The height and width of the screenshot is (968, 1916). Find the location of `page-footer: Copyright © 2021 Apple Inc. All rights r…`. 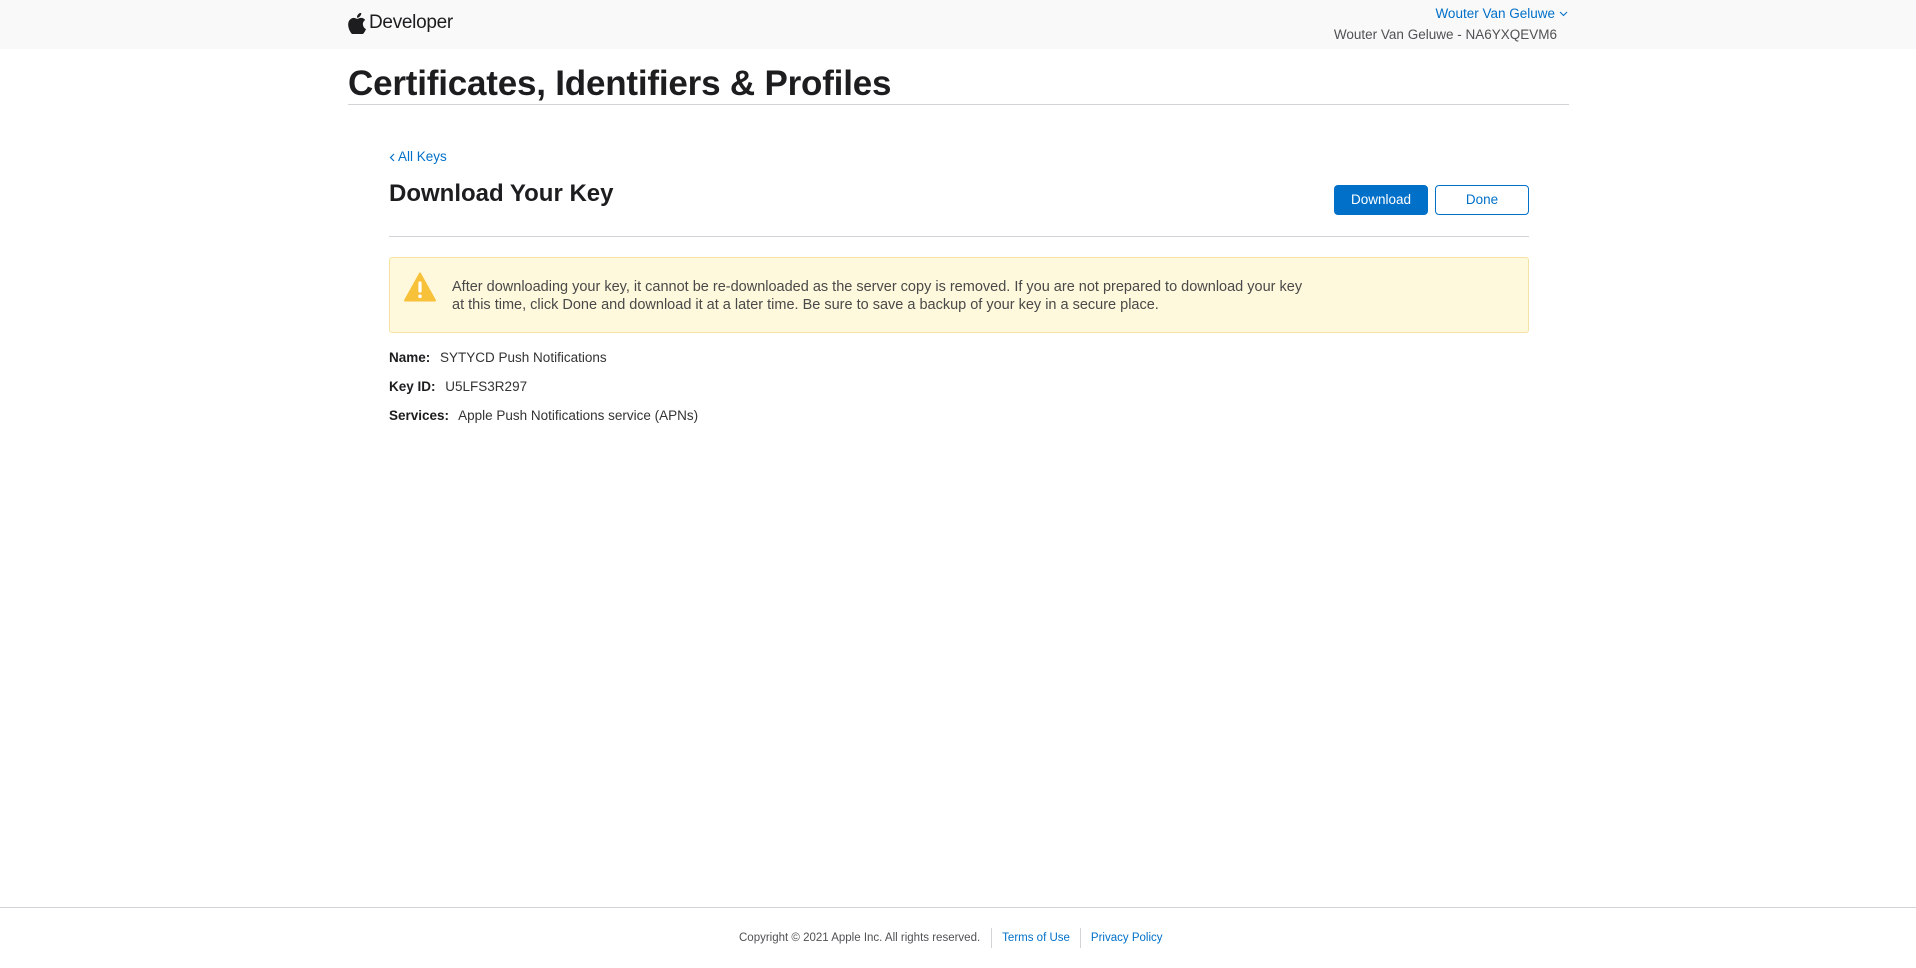

page-footer: Copyright © 2021 Apple Inc. All rights r… is located at coordinates (958, 937).